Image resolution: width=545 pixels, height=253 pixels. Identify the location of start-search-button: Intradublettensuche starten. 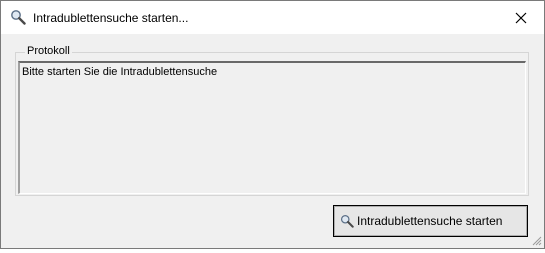
(430, 221).